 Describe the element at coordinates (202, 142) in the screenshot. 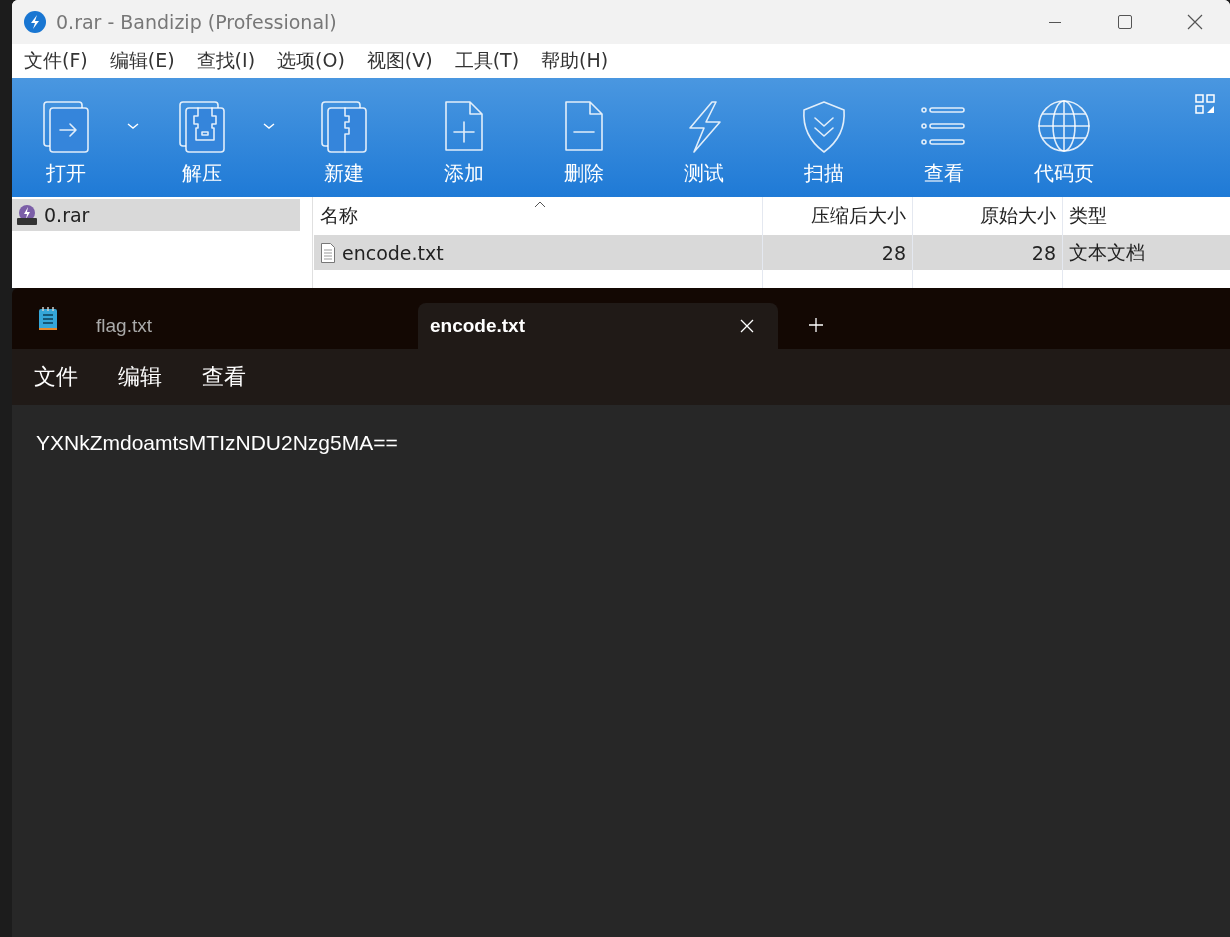

I see `toolbar-button: 解压` at that location.